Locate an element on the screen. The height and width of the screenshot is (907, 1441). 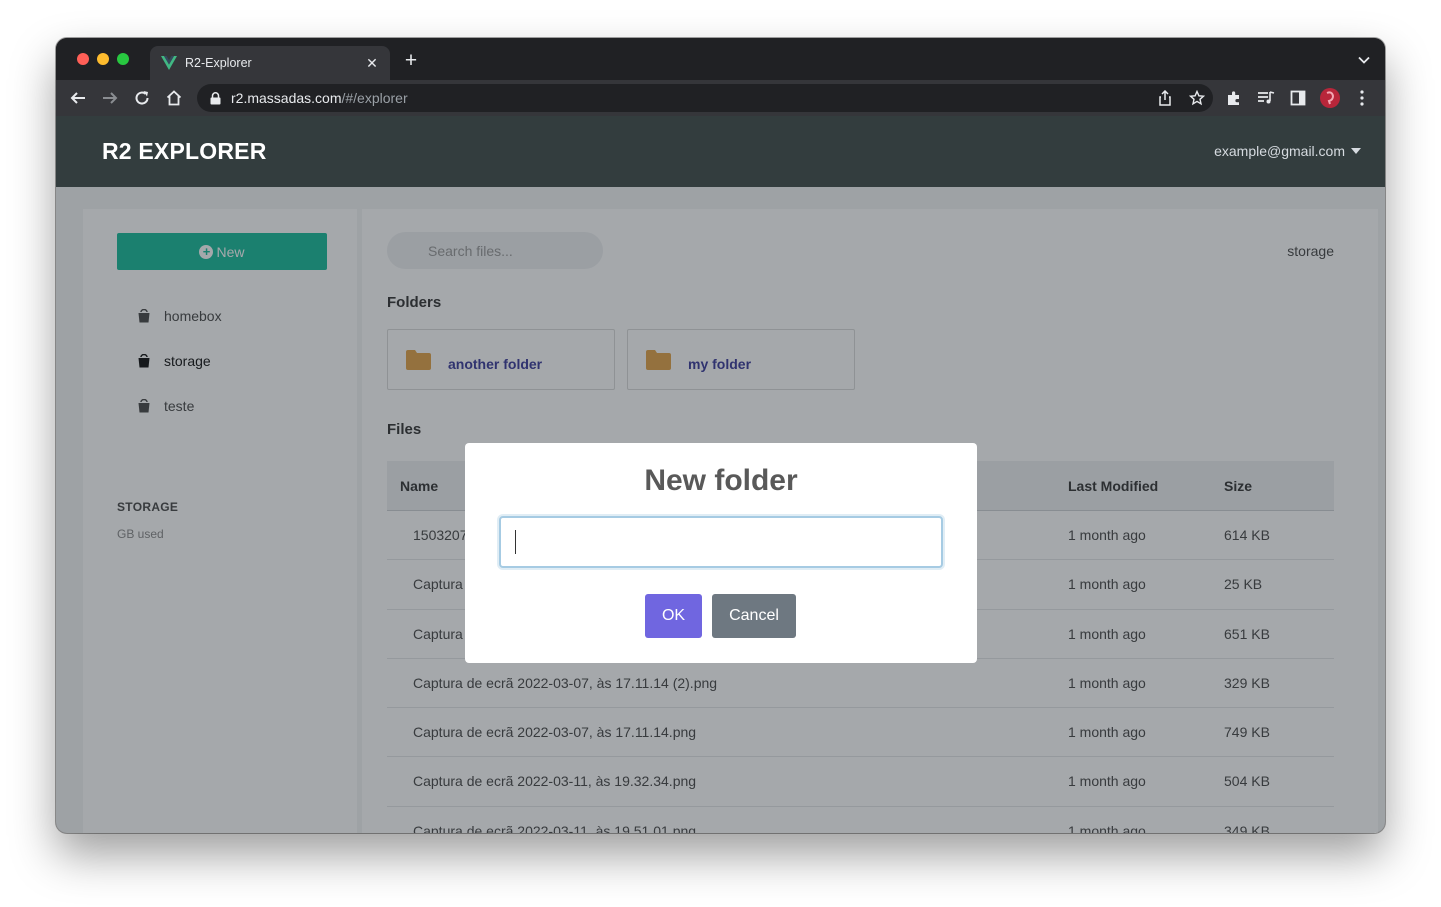
tab-title: R2-Explorer is located at coordinates (218, 63).